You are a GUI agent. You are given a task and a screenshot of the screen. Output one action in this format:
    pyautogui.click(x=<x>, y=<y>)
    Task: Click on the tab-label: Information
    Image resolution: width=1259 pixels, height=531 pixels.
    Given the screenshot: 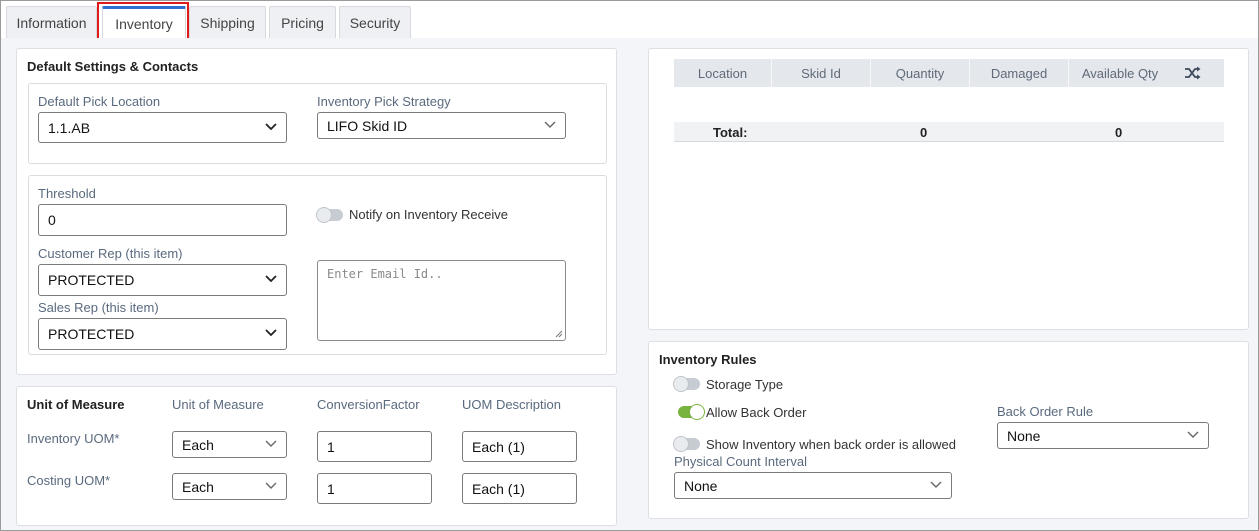 What is the action you would take?
    pyautogui.click(x=51, y=22)
    